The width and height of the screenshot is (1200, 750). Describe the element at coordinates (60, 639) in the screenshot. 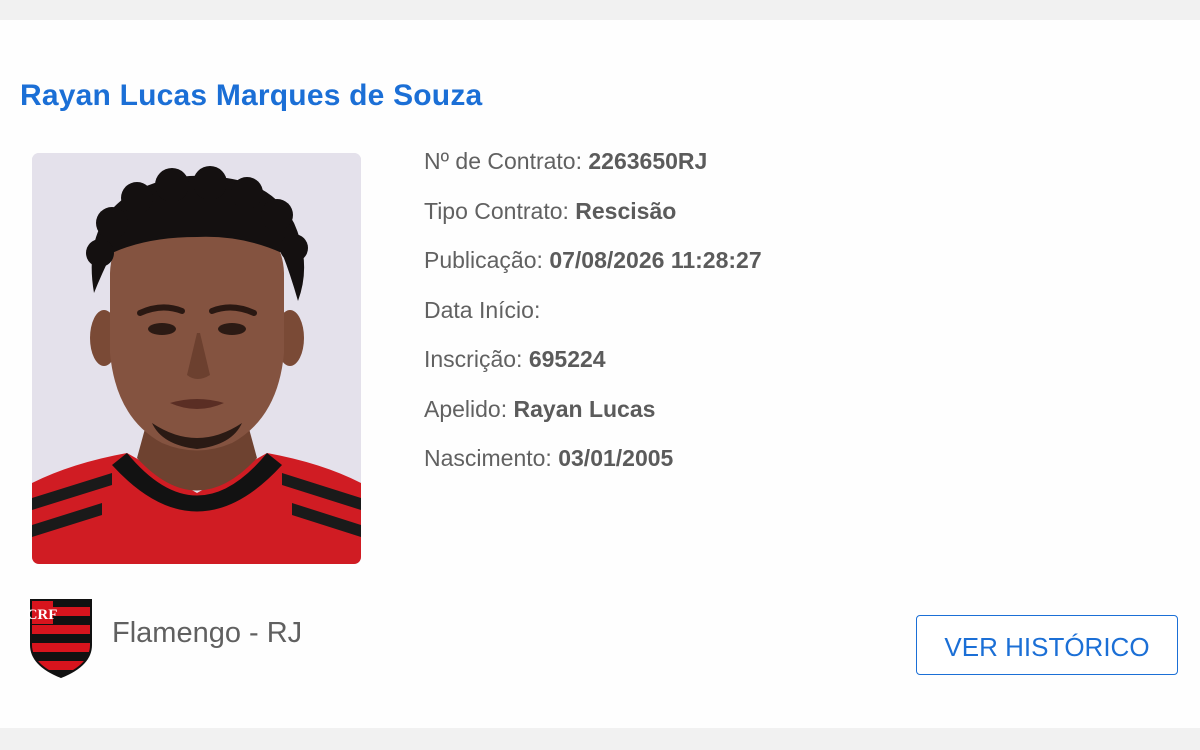

I see `flamengo-crest-icon: CRF` at that location.